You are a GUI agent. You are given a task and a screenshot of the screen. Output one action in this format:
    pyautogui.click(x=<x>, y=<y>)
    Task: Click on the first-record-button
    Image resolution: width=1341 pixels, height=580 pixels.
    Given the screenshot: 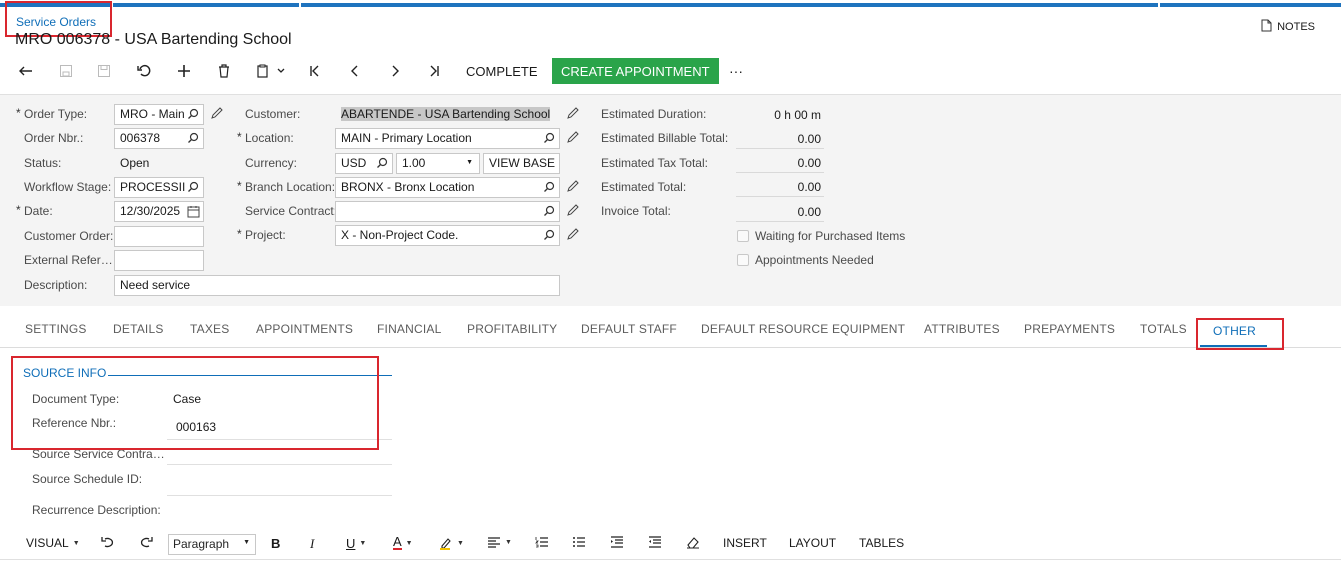 What is the action you would take?
    pyautogui.click(x=315, y=71)
    